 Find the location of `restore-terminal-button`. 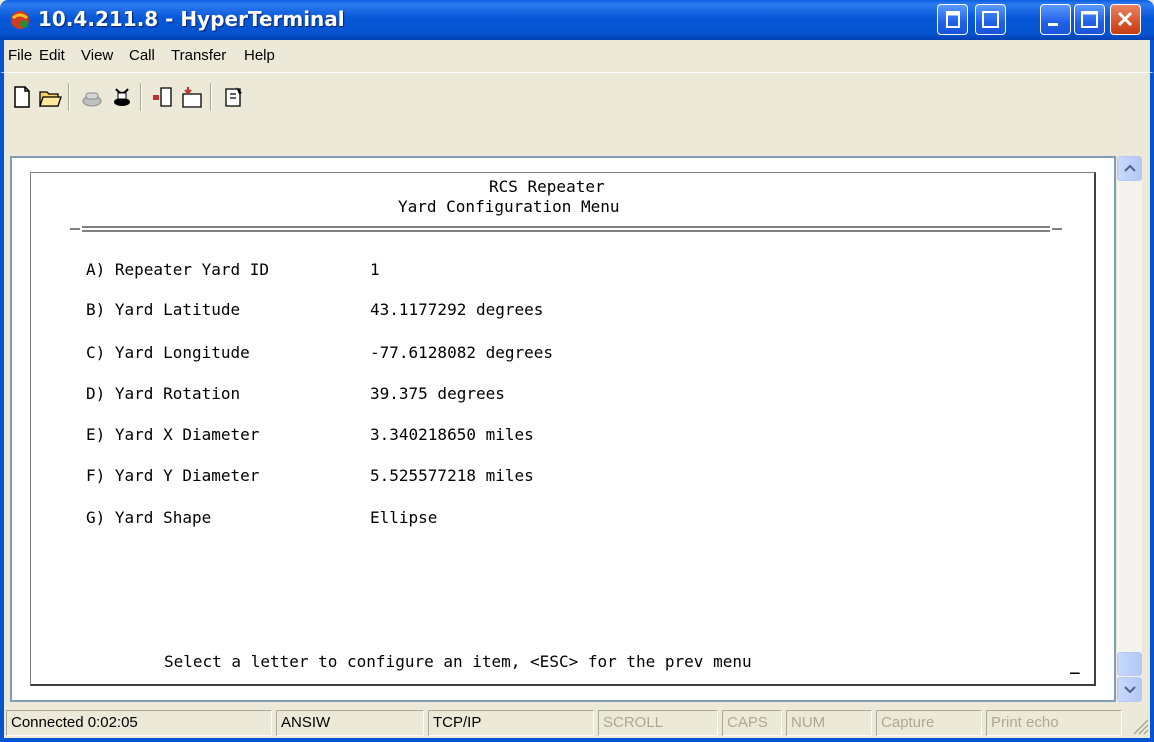

restore-terminal-button is located at coordinates (952, 19).